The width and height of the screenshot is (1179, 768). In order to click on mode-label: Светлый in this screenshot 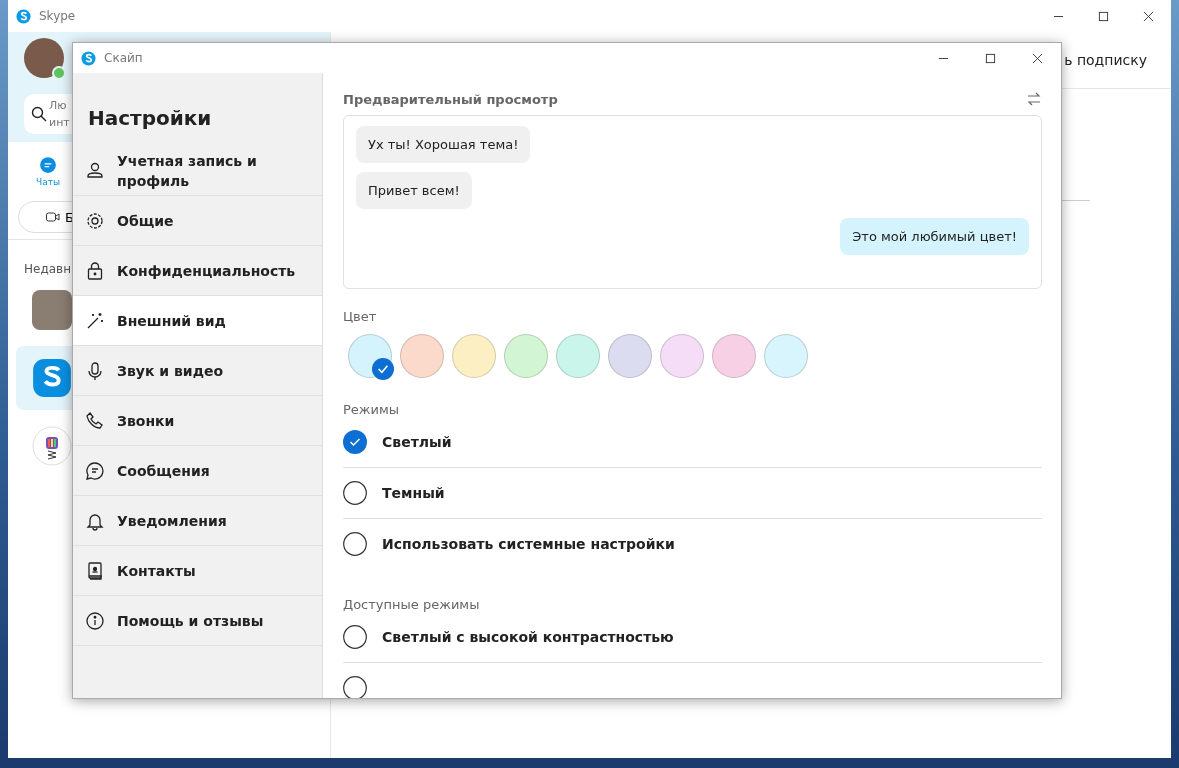, I will do `click(417, 442)`.